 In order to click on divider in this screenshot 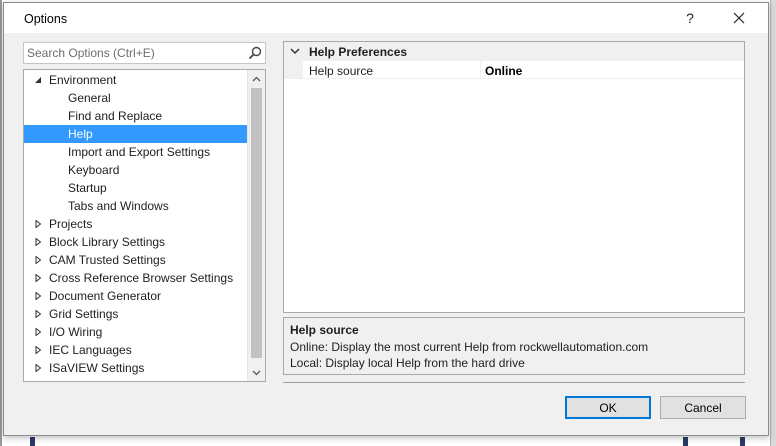, I will do `click(514, 382)`.